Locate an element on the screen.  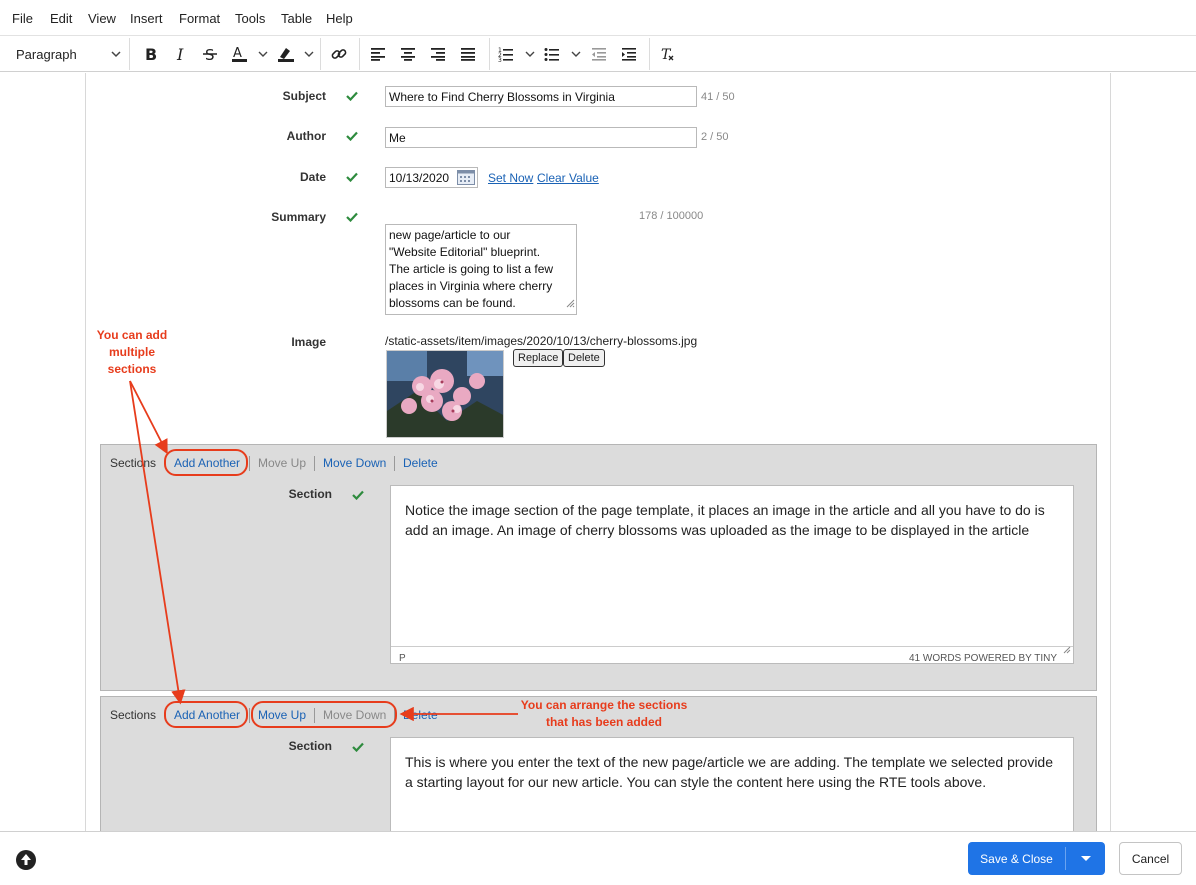
menu-view: View is located at coordinates (102, 18).